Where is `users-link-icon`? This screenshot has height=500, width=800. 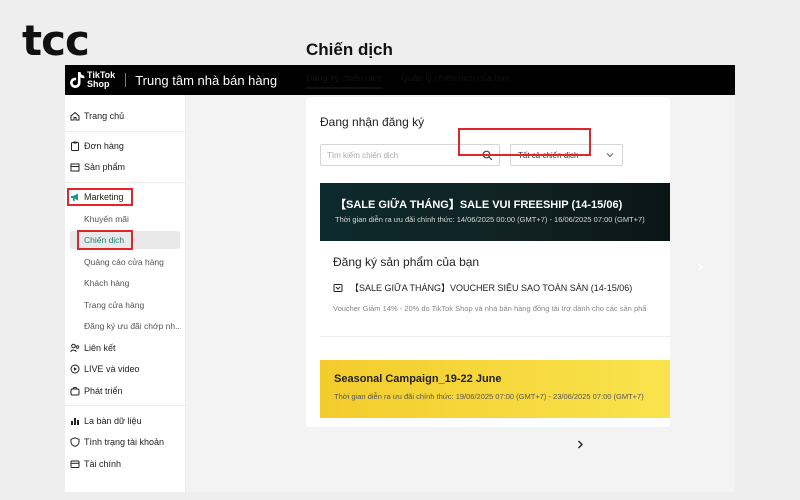 users-link-icon is located at coordinates (75, 348).